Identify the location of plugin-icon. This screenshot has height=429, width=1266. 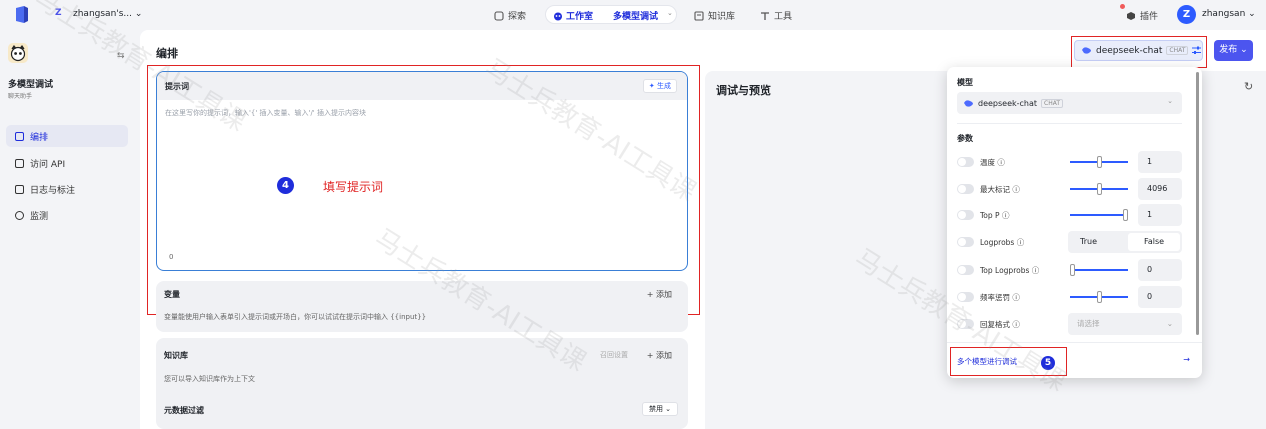
(1131, 15).